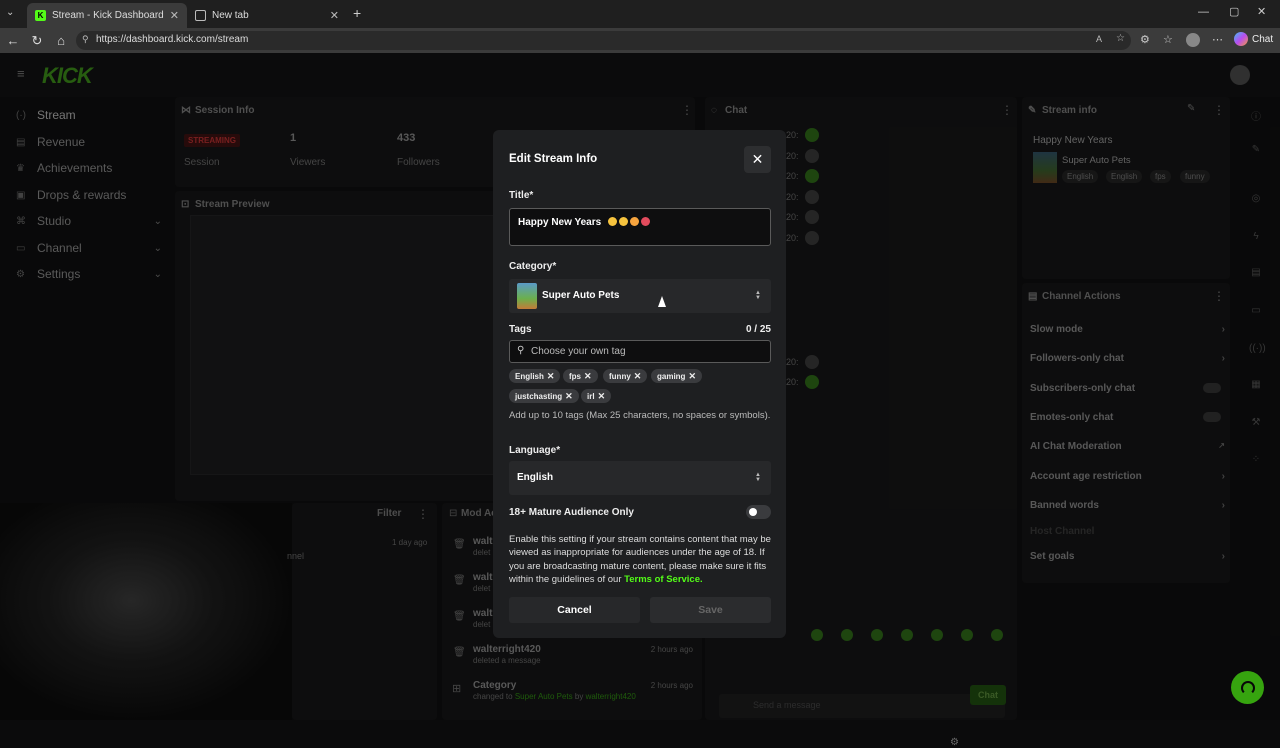 This screenshot has width=1280, height=748. I want to click on copilot-chat-button: Chat, so click(1253, 39).